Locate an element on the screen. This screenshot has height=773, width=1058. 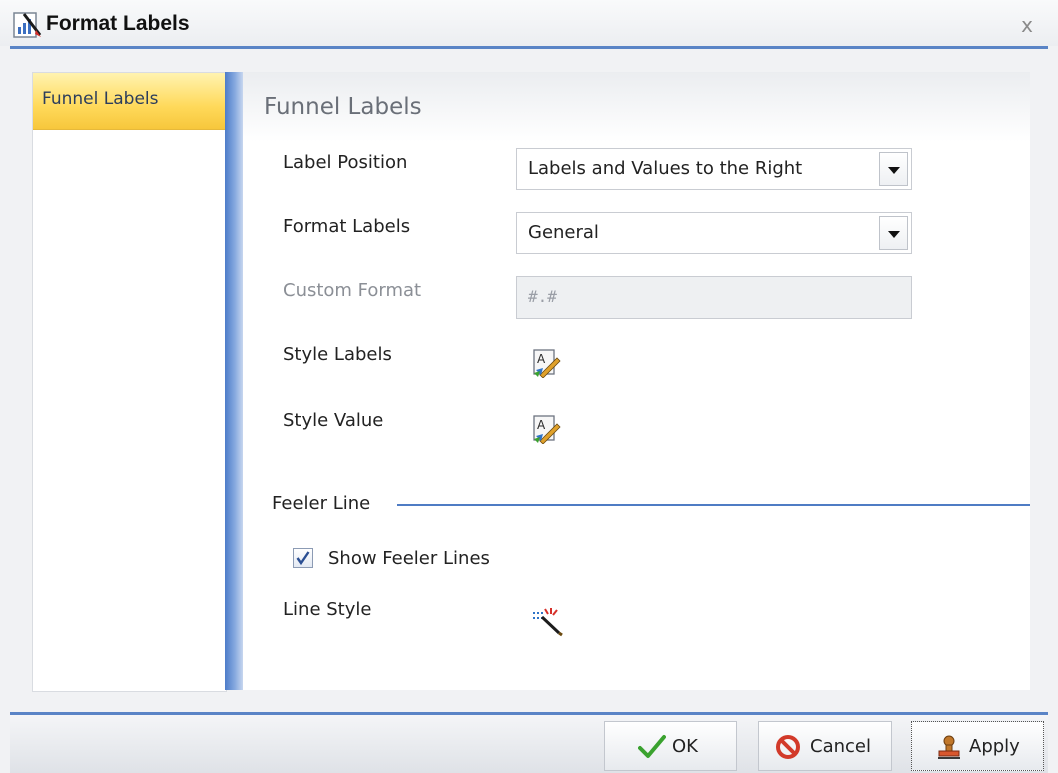
style-labels-label: Style Labels is located at coordinates (337, 354).